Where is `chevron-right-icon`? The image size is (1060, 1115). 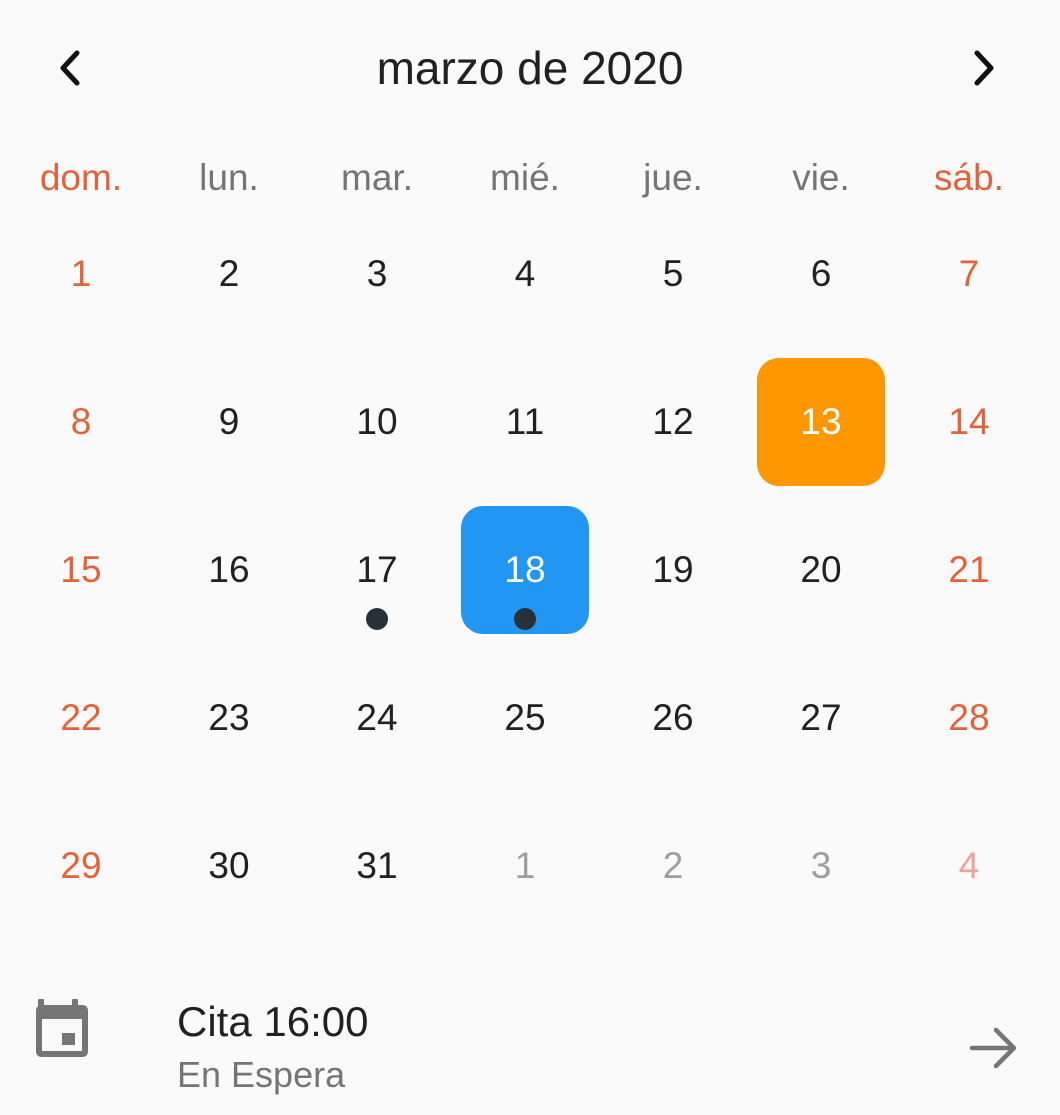
chevron-right-icon is located at coordinates (984, 68).